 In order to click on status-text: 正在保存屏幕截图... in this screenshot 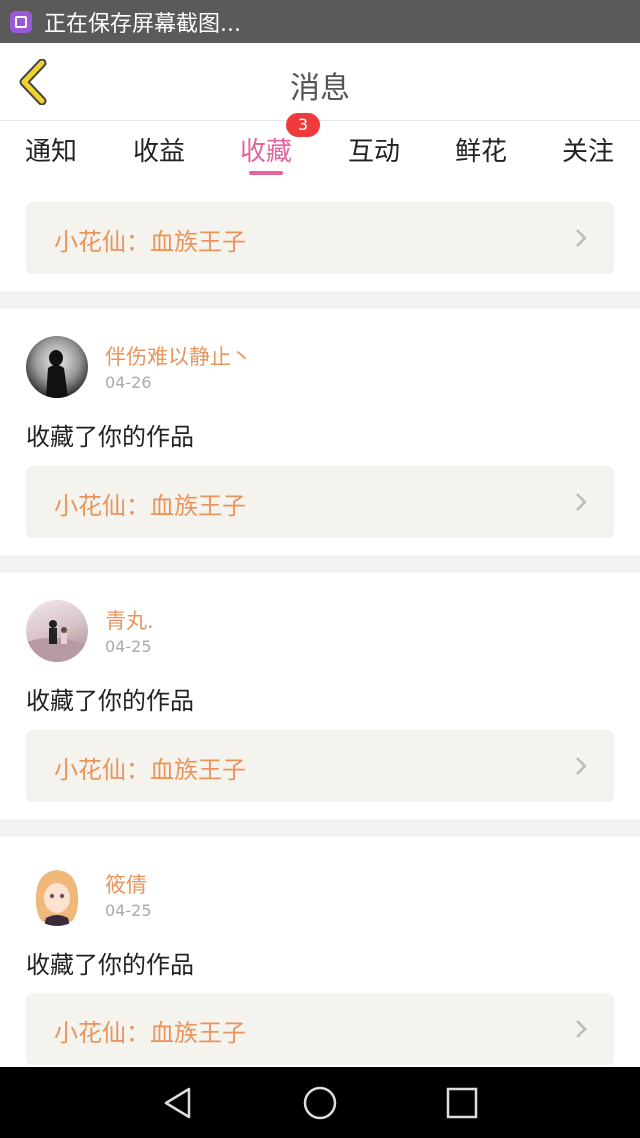, I will do `click(142, 24)`.